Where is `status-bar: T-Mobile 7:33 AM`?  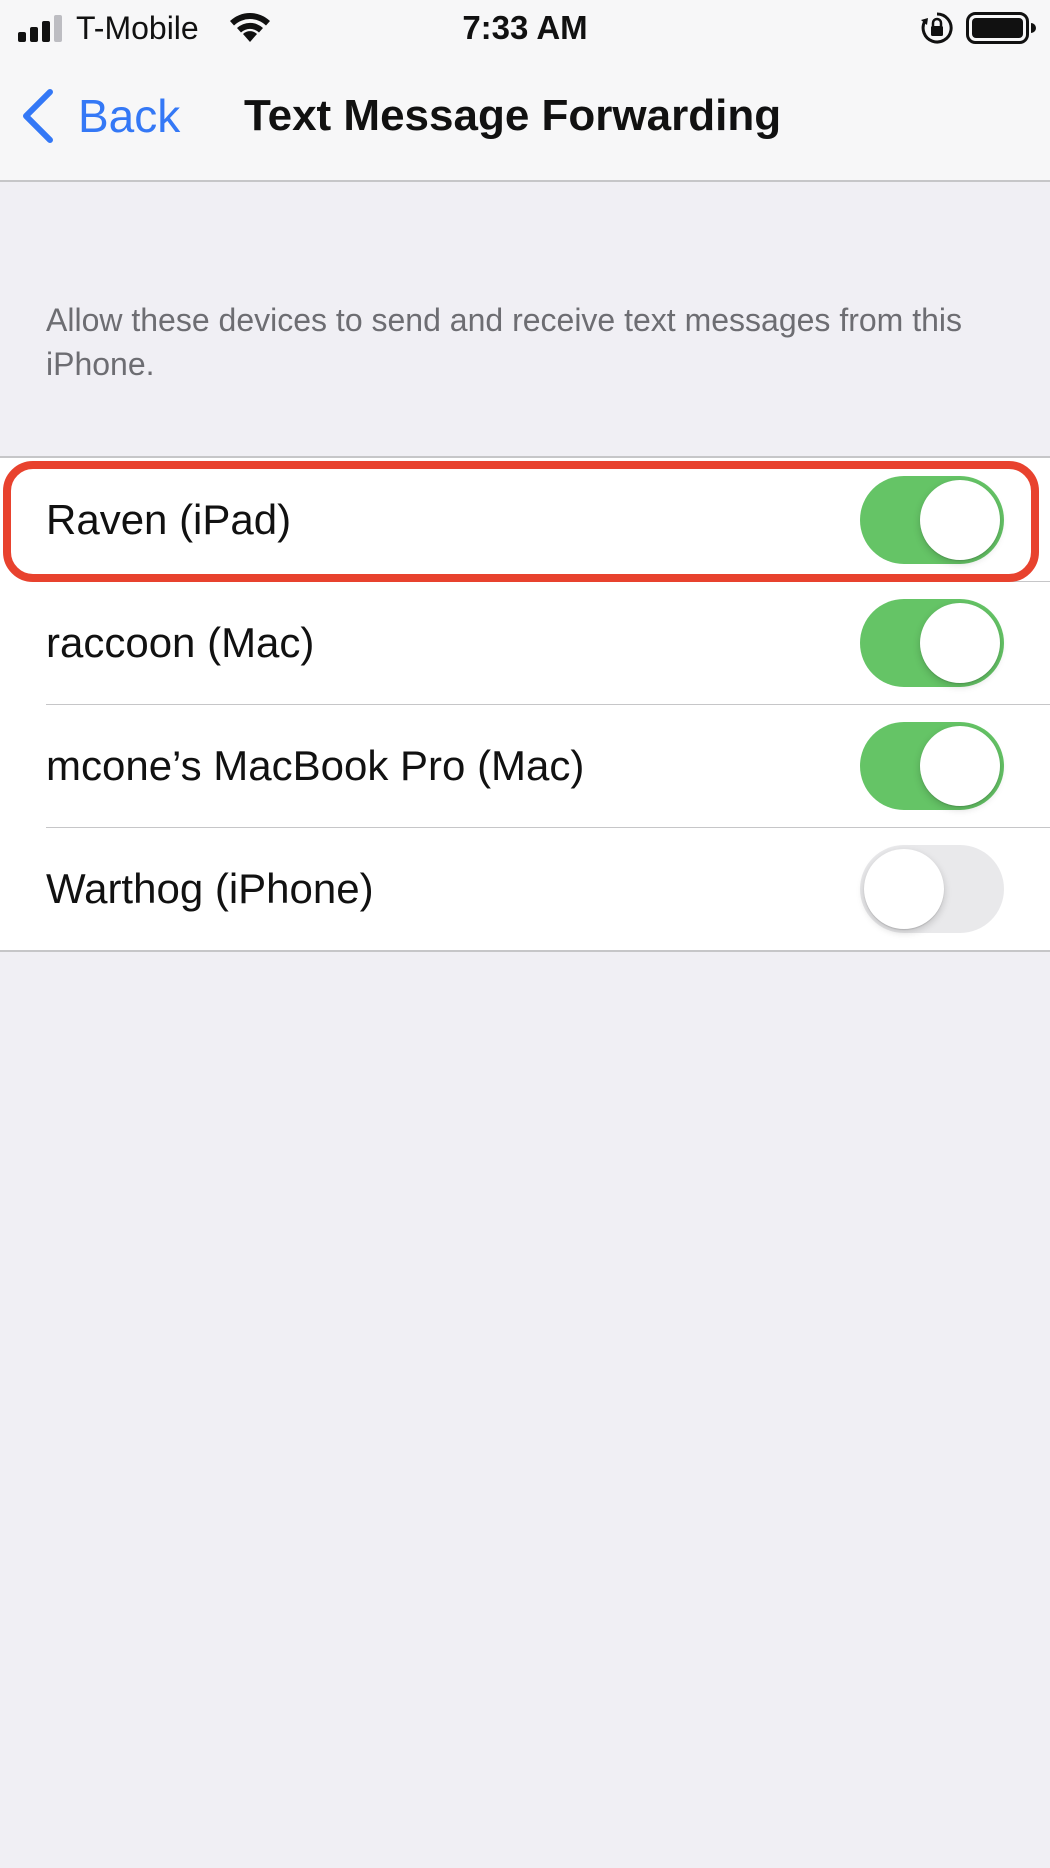
status-bar: T-Mobile 7:33 AM is located at coordinates (525, 28).